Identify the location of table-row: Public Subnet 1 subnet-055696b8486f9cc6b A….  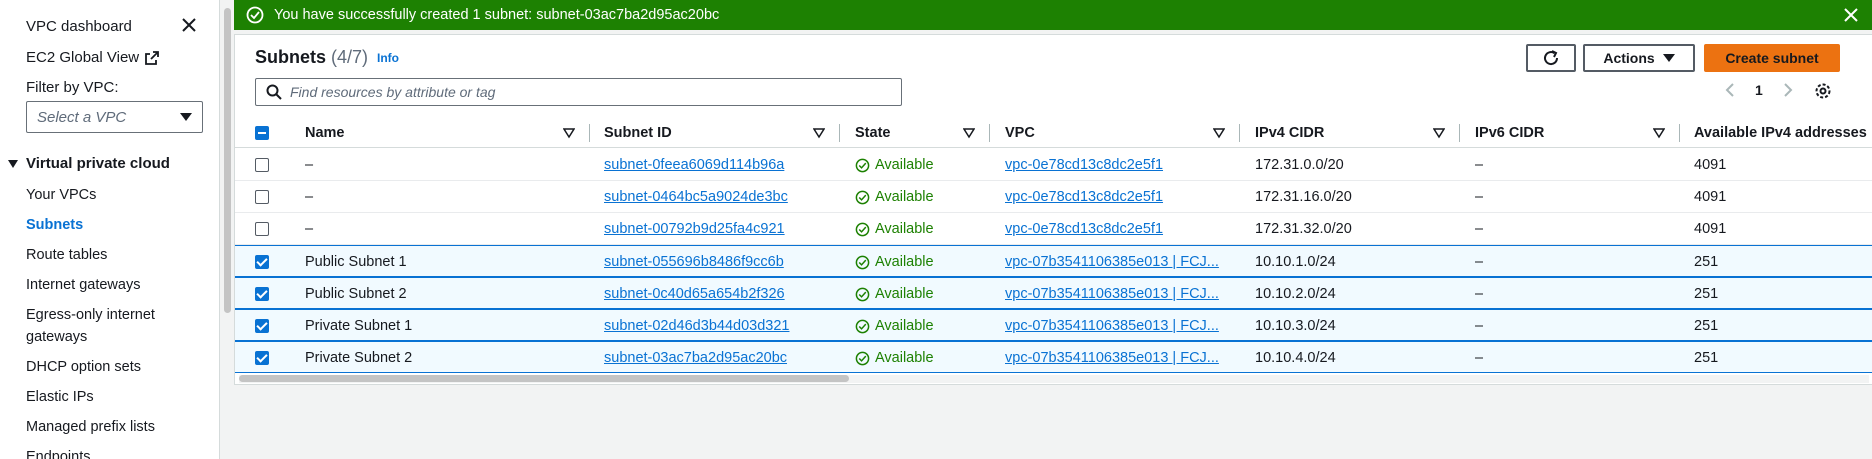
(1053, 261).